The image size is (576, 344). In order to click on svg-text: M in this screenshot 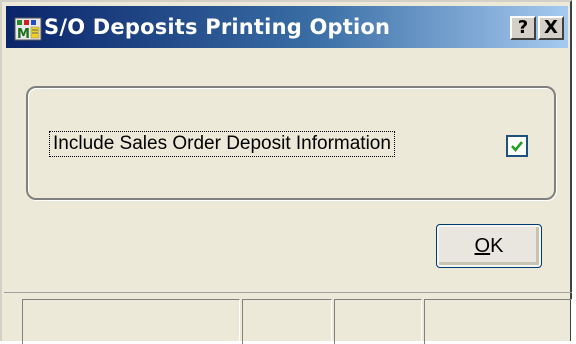, I will do `click(23, 34)`.